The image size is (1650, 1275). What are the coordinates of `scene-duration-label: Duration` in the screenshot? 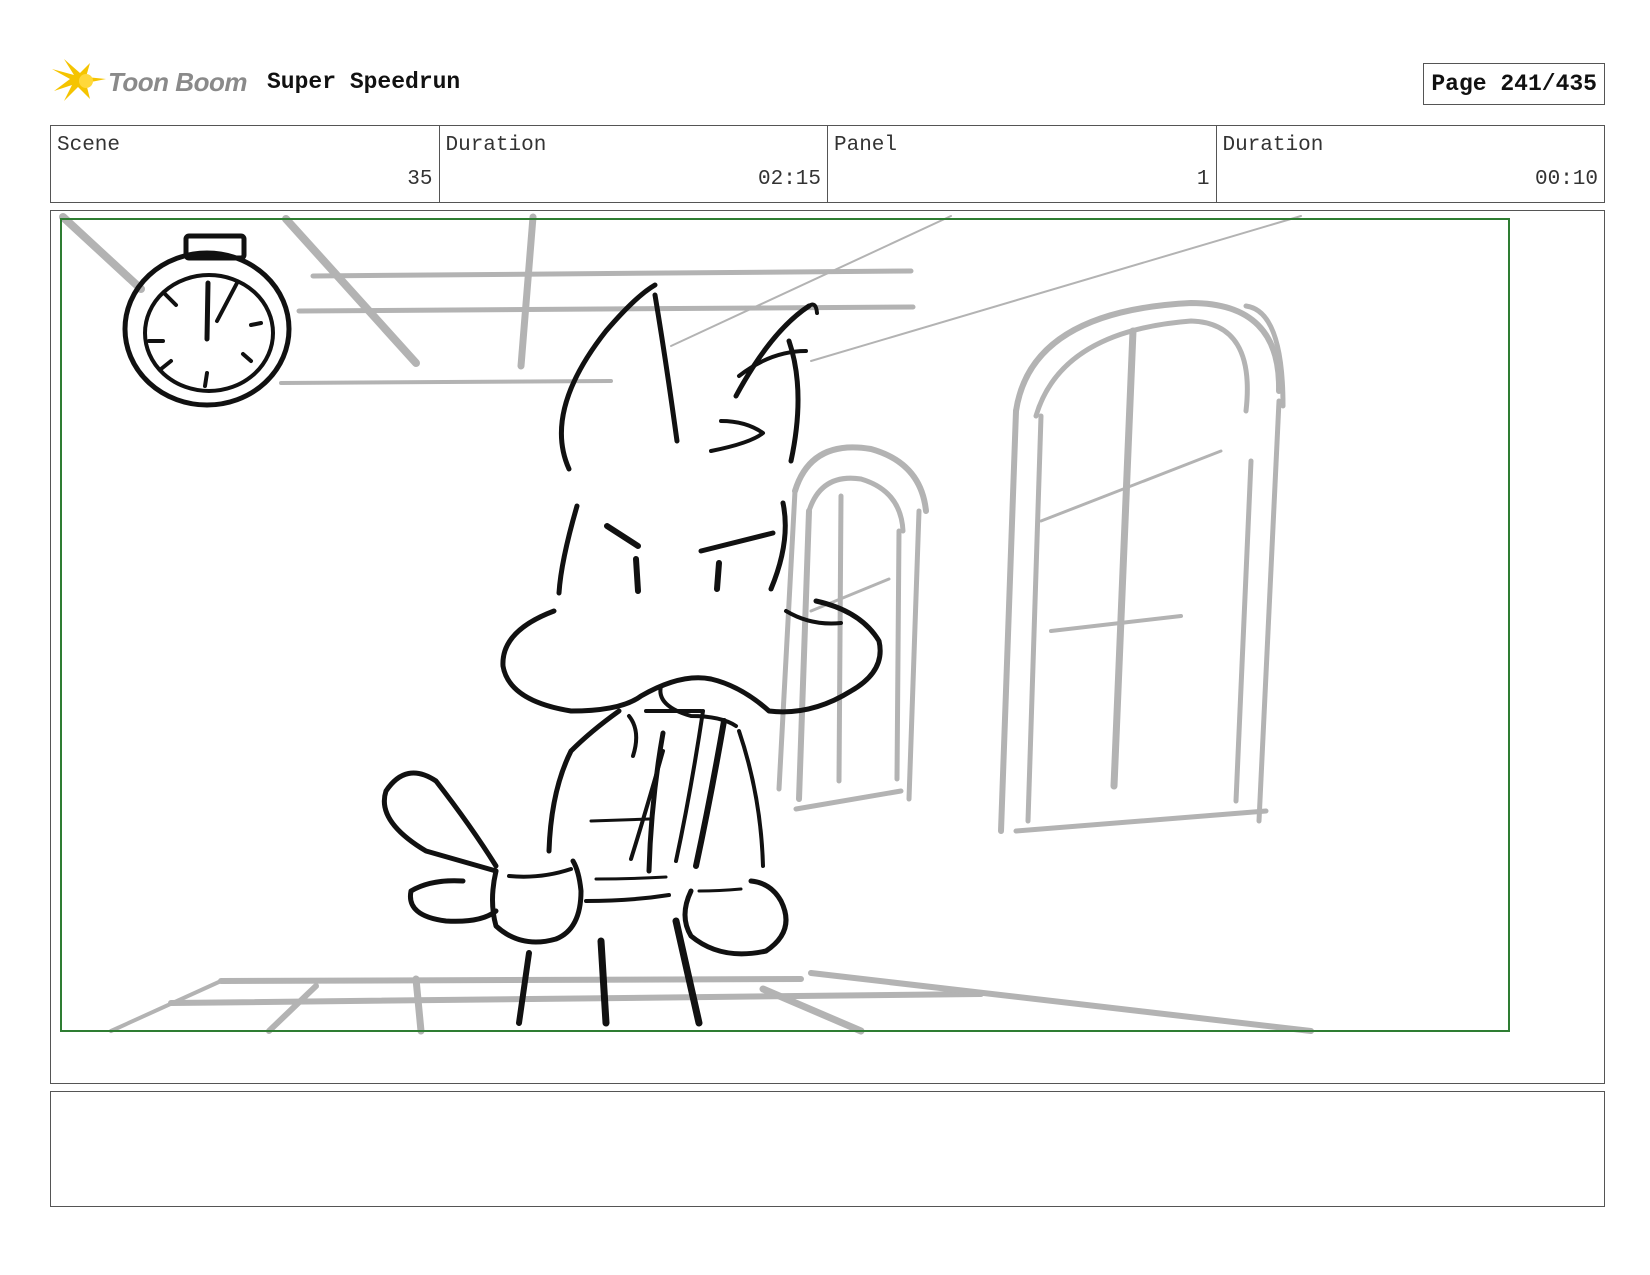 It's located at (496, 145).